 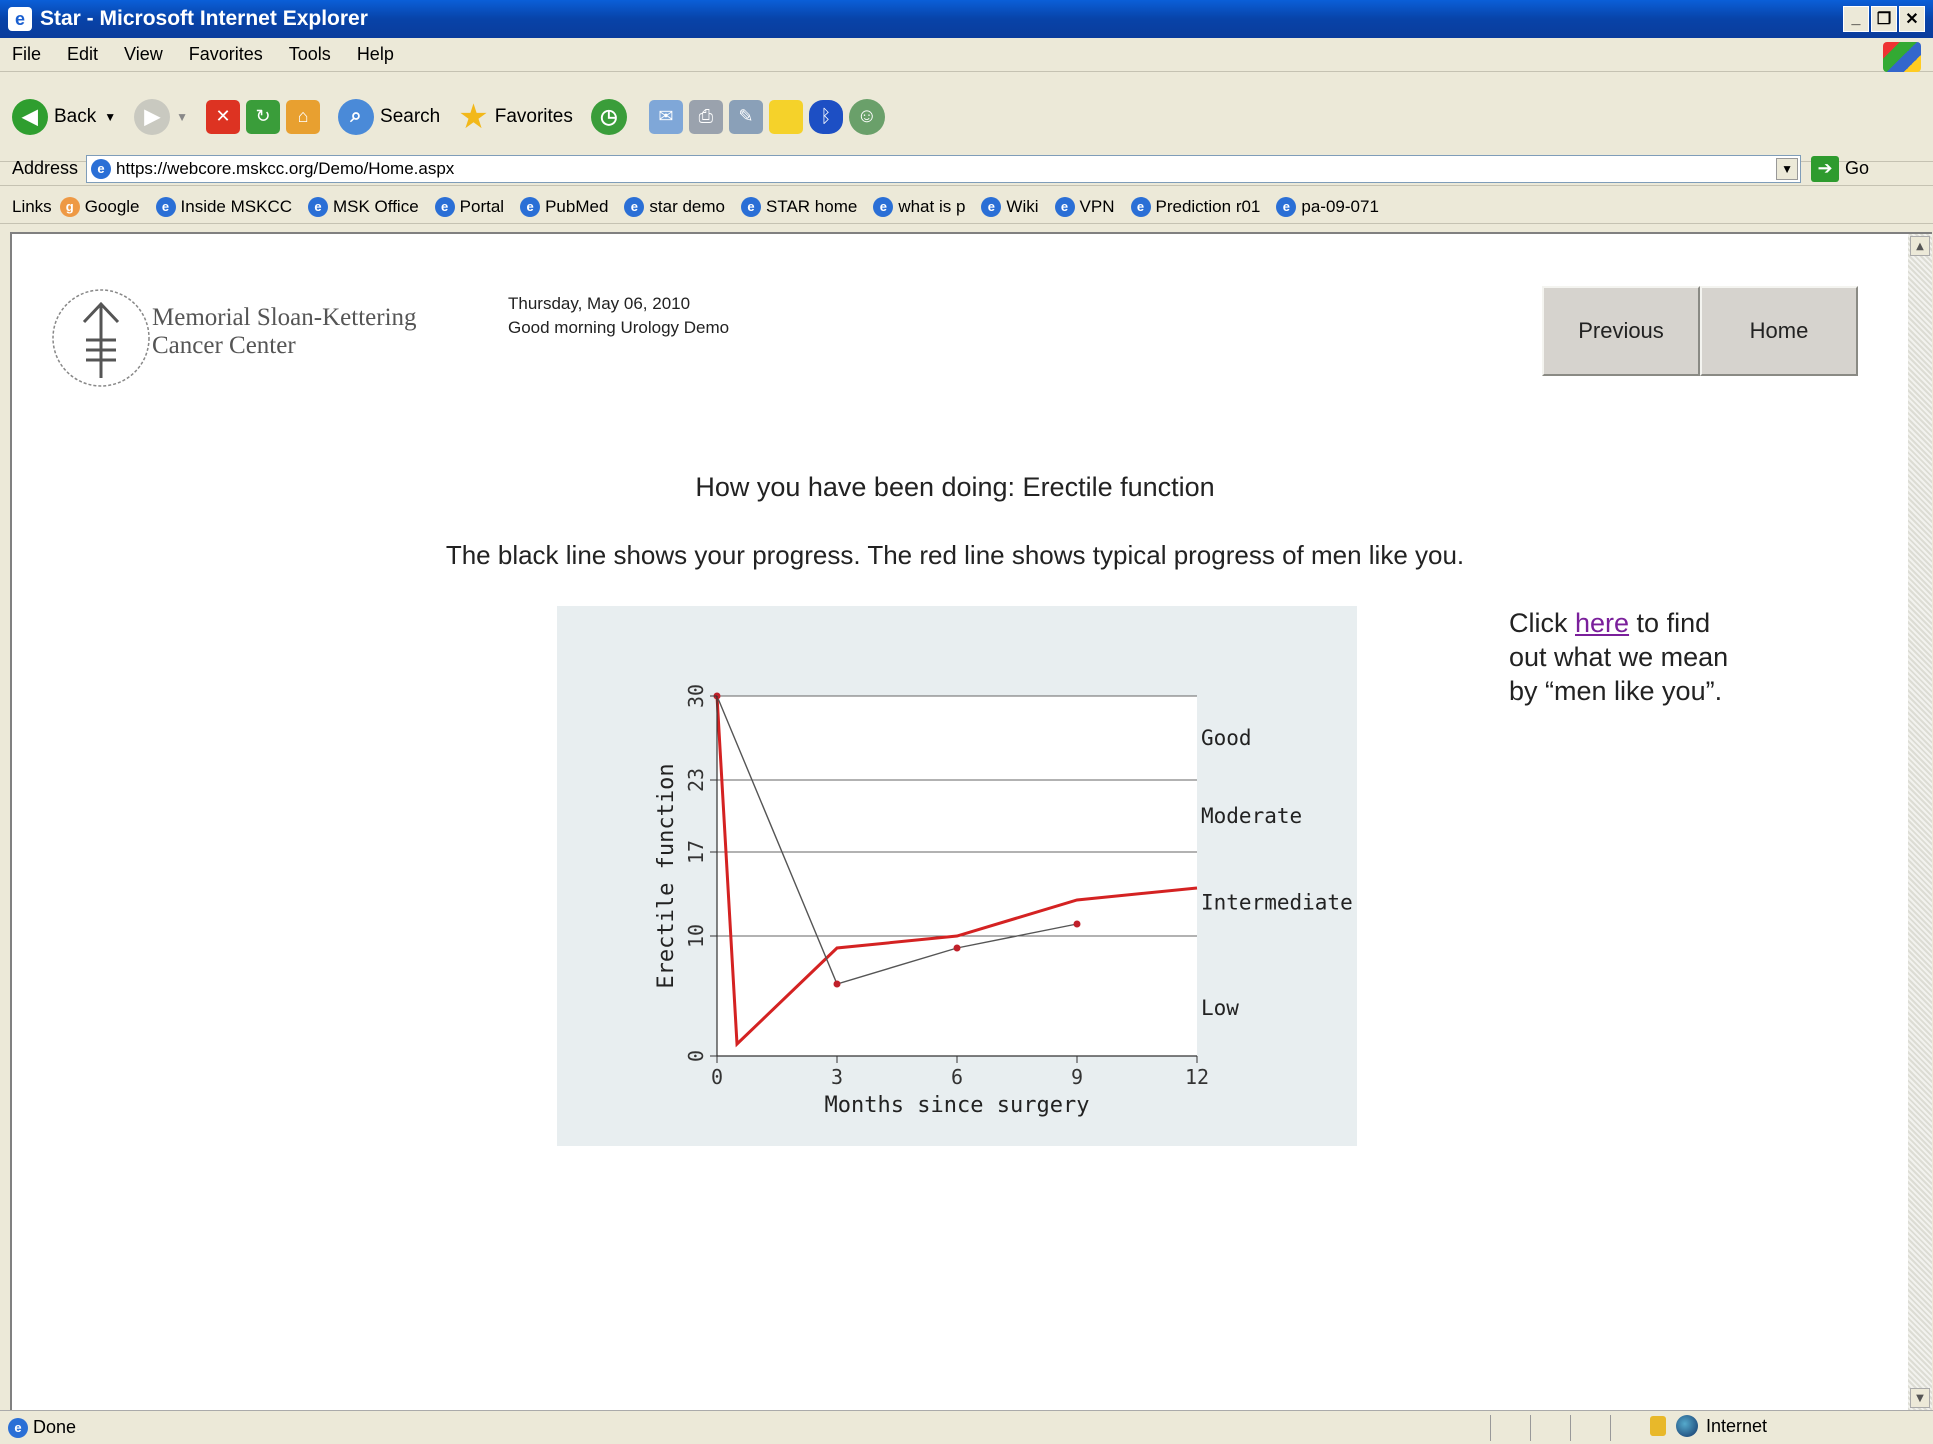 What do you see at coordinates (1621, 331) in the screenshot?
I see `previous-button: Previous` at bounding box center [1621, 331].